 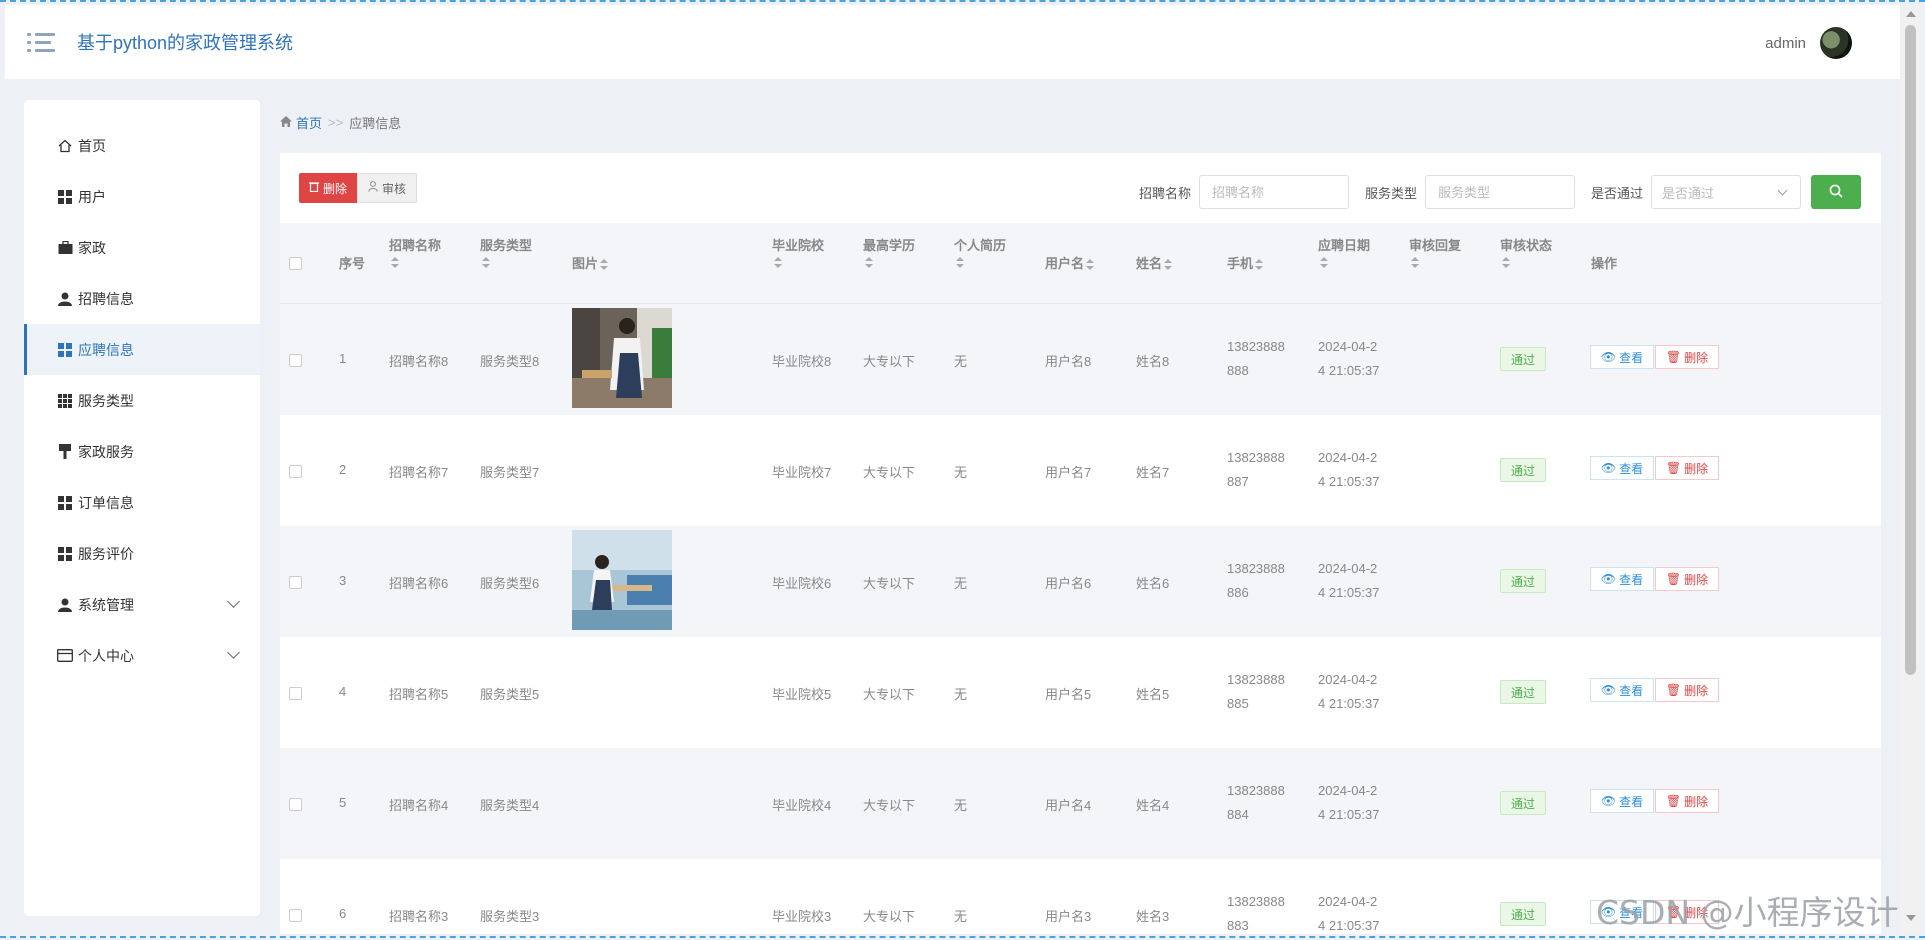 What do you see at coordinates (295, 263) in the screenshot?
I see `select-all-checkbox` at bounding box center [295, 263].